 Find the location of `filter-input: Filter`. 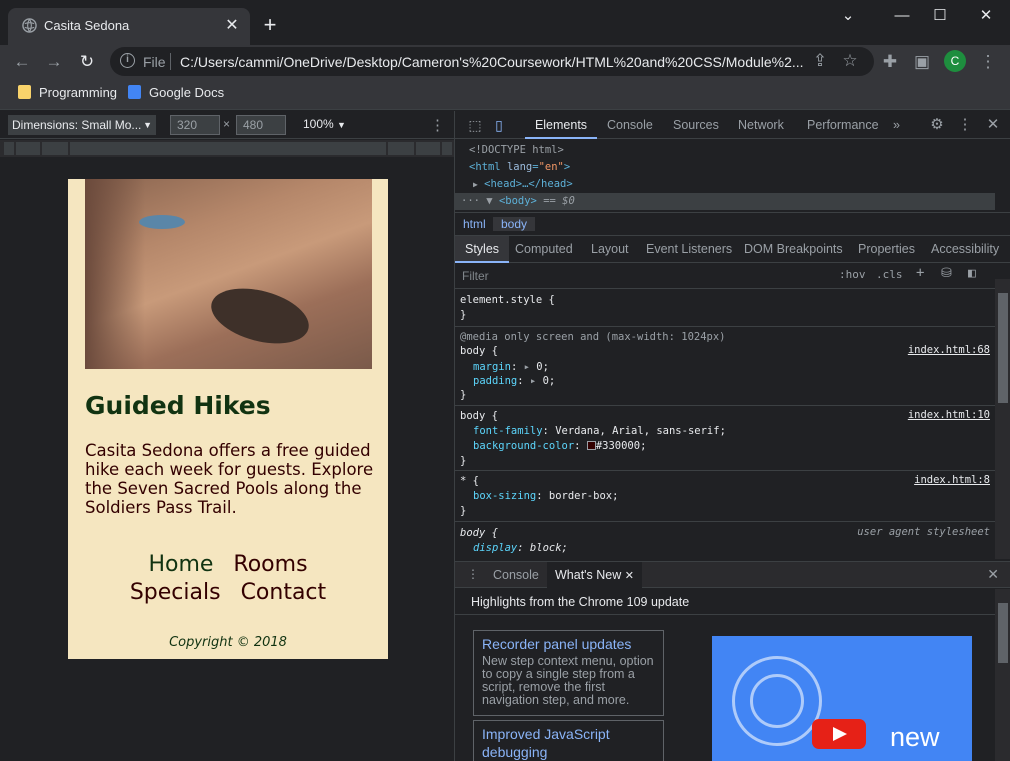

filter-input: Filter is located at coordinates (642, 276).